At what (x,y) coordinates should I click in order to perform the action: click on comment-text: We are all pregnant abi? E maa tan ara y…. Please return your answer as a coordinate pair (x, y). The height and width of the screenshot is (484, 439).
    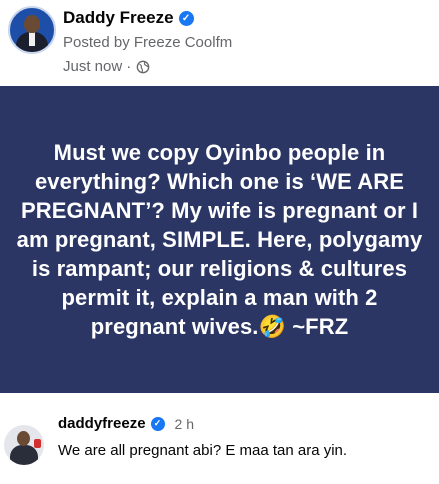
    Looking at the image, I should click on (203, 450).